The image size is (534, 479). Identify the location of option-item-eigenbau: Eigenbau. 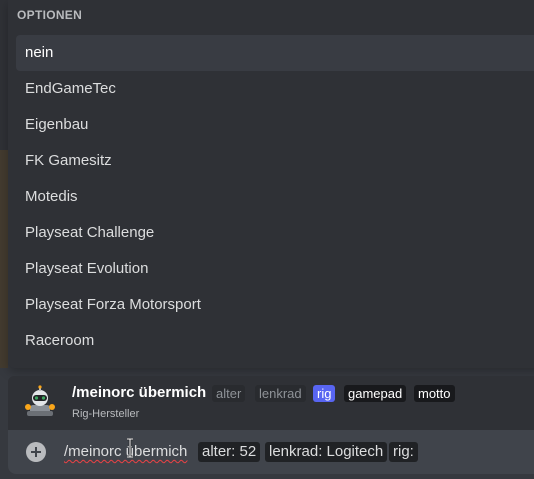
(275, 125).